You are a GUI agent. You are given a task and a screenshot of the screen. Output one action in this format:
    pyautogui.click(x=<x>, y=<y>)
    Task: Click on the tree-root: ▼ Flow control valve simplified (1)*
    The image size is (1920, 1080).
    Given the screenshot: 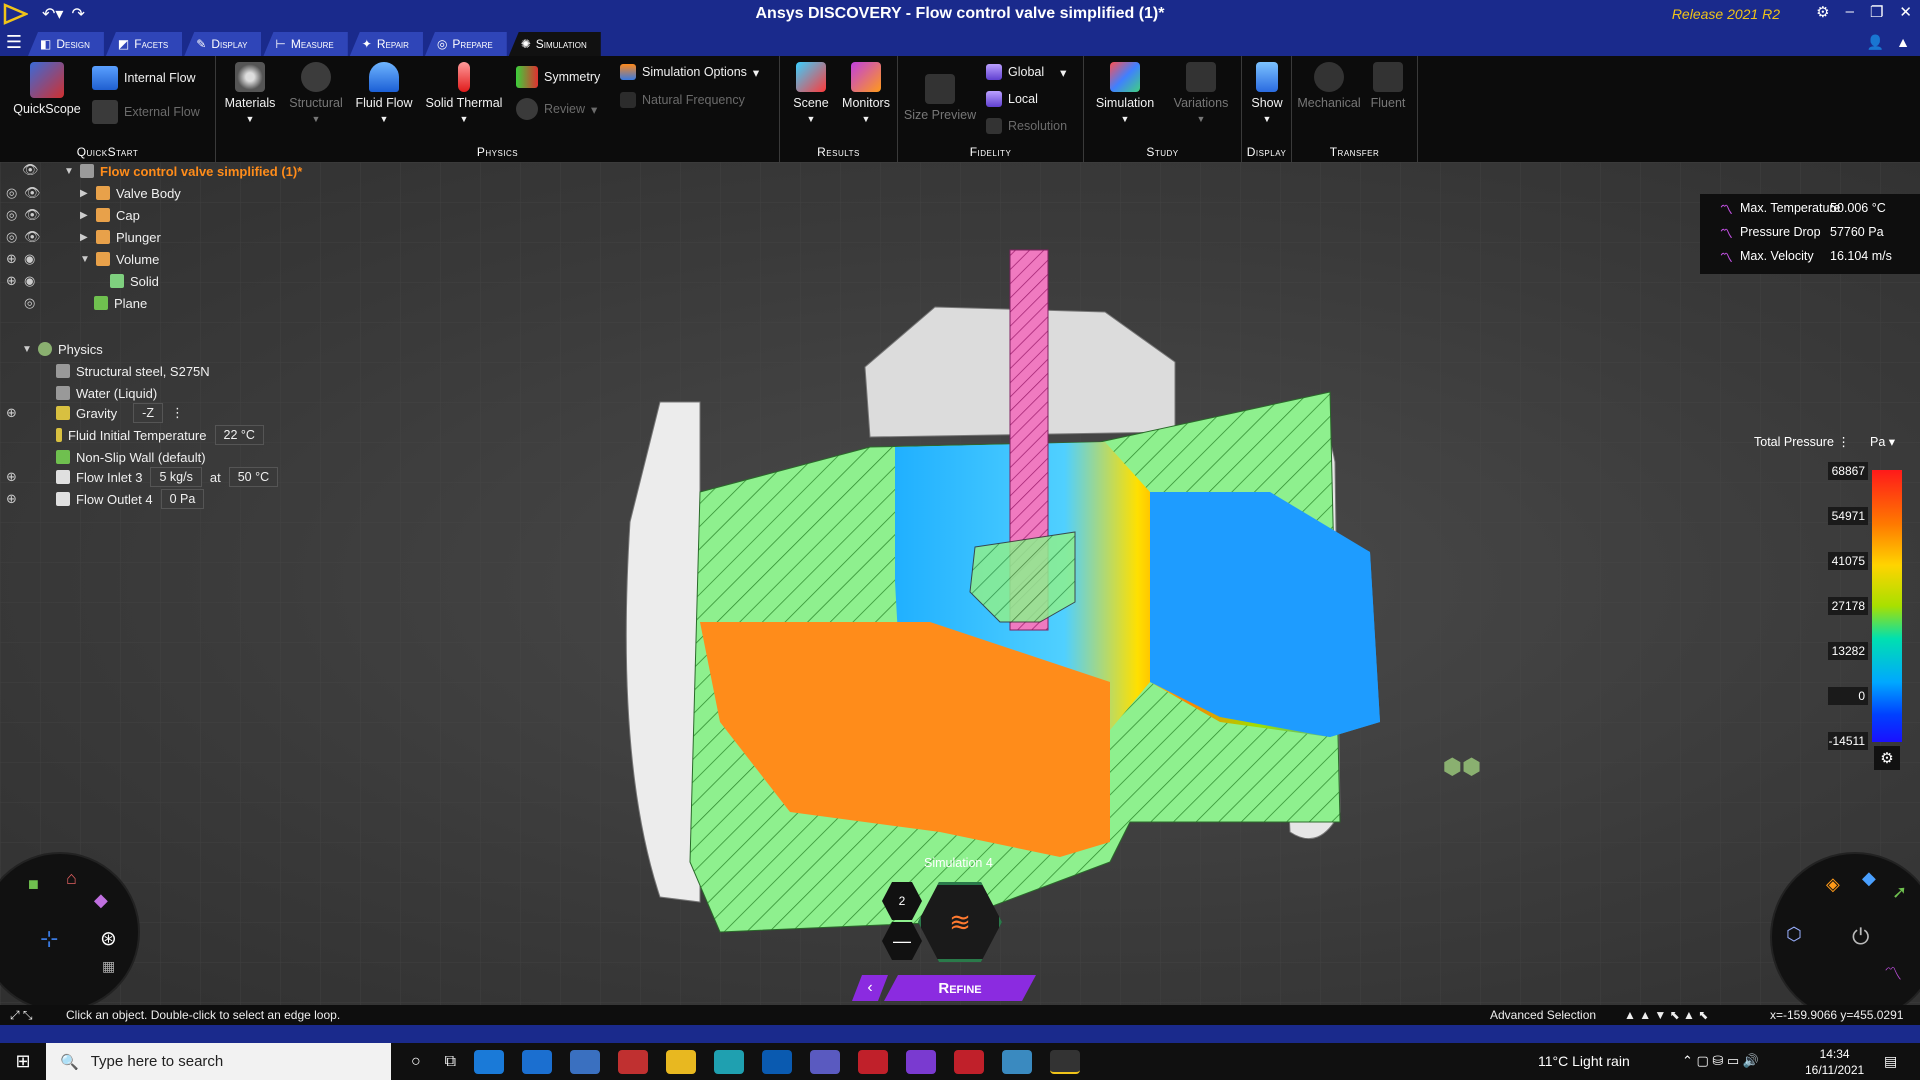 What is the action you would take?
    pyautogui.click(x=183, y=172)
    